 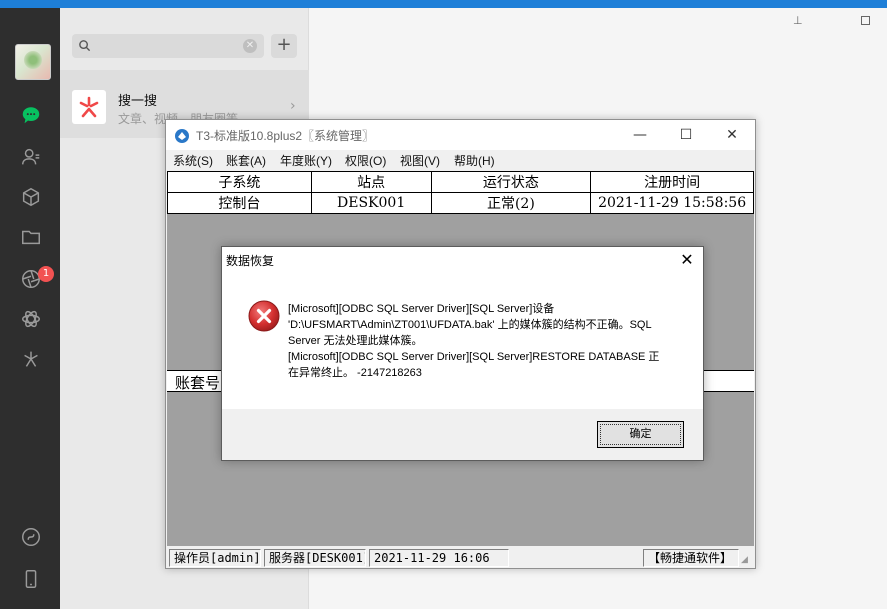 I want to click on discover-icon, so click(x=31, y=361).